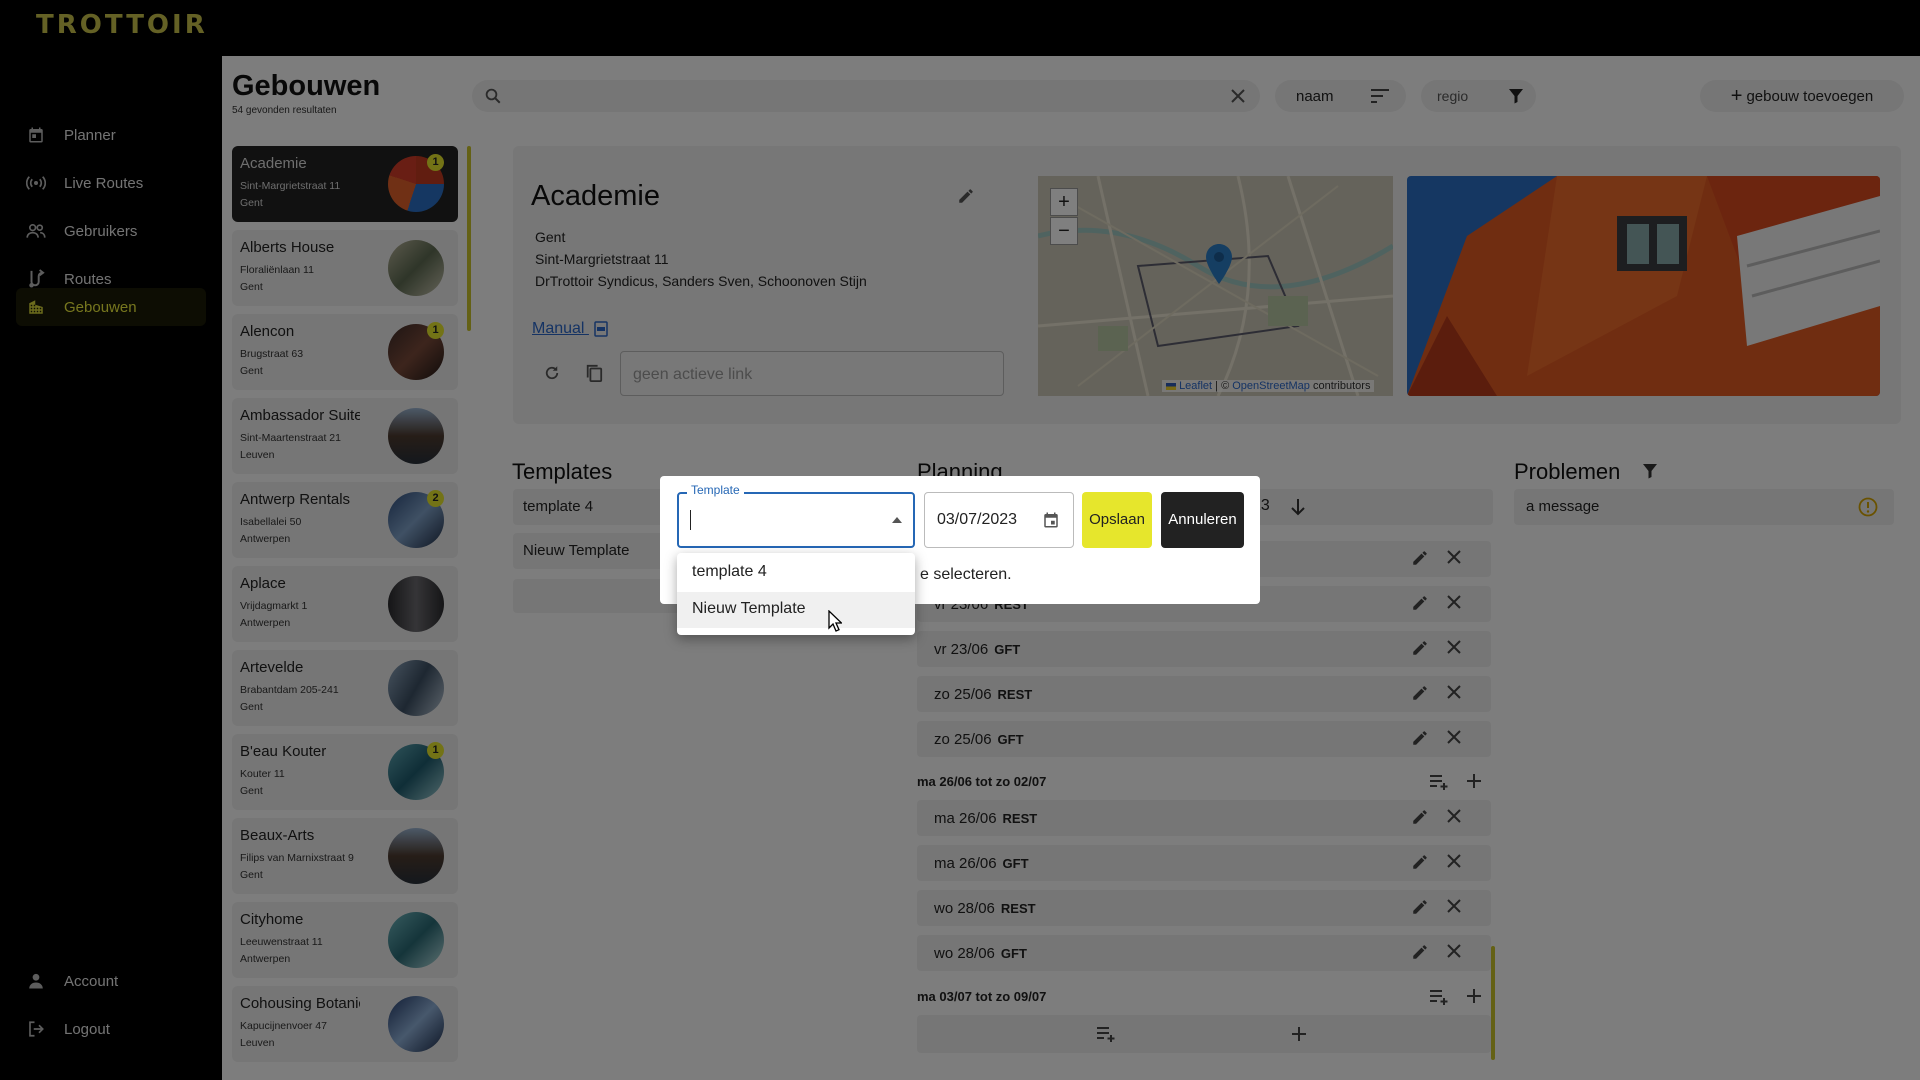  I want to click on template-option: template 4, so click(796, 573).